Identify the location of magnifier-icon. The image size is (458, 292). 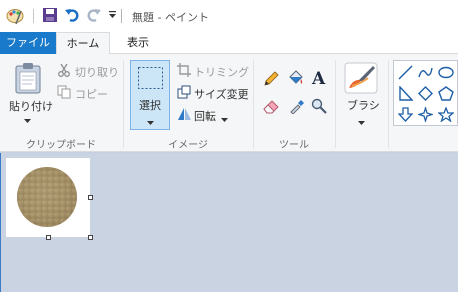
(319, 107).